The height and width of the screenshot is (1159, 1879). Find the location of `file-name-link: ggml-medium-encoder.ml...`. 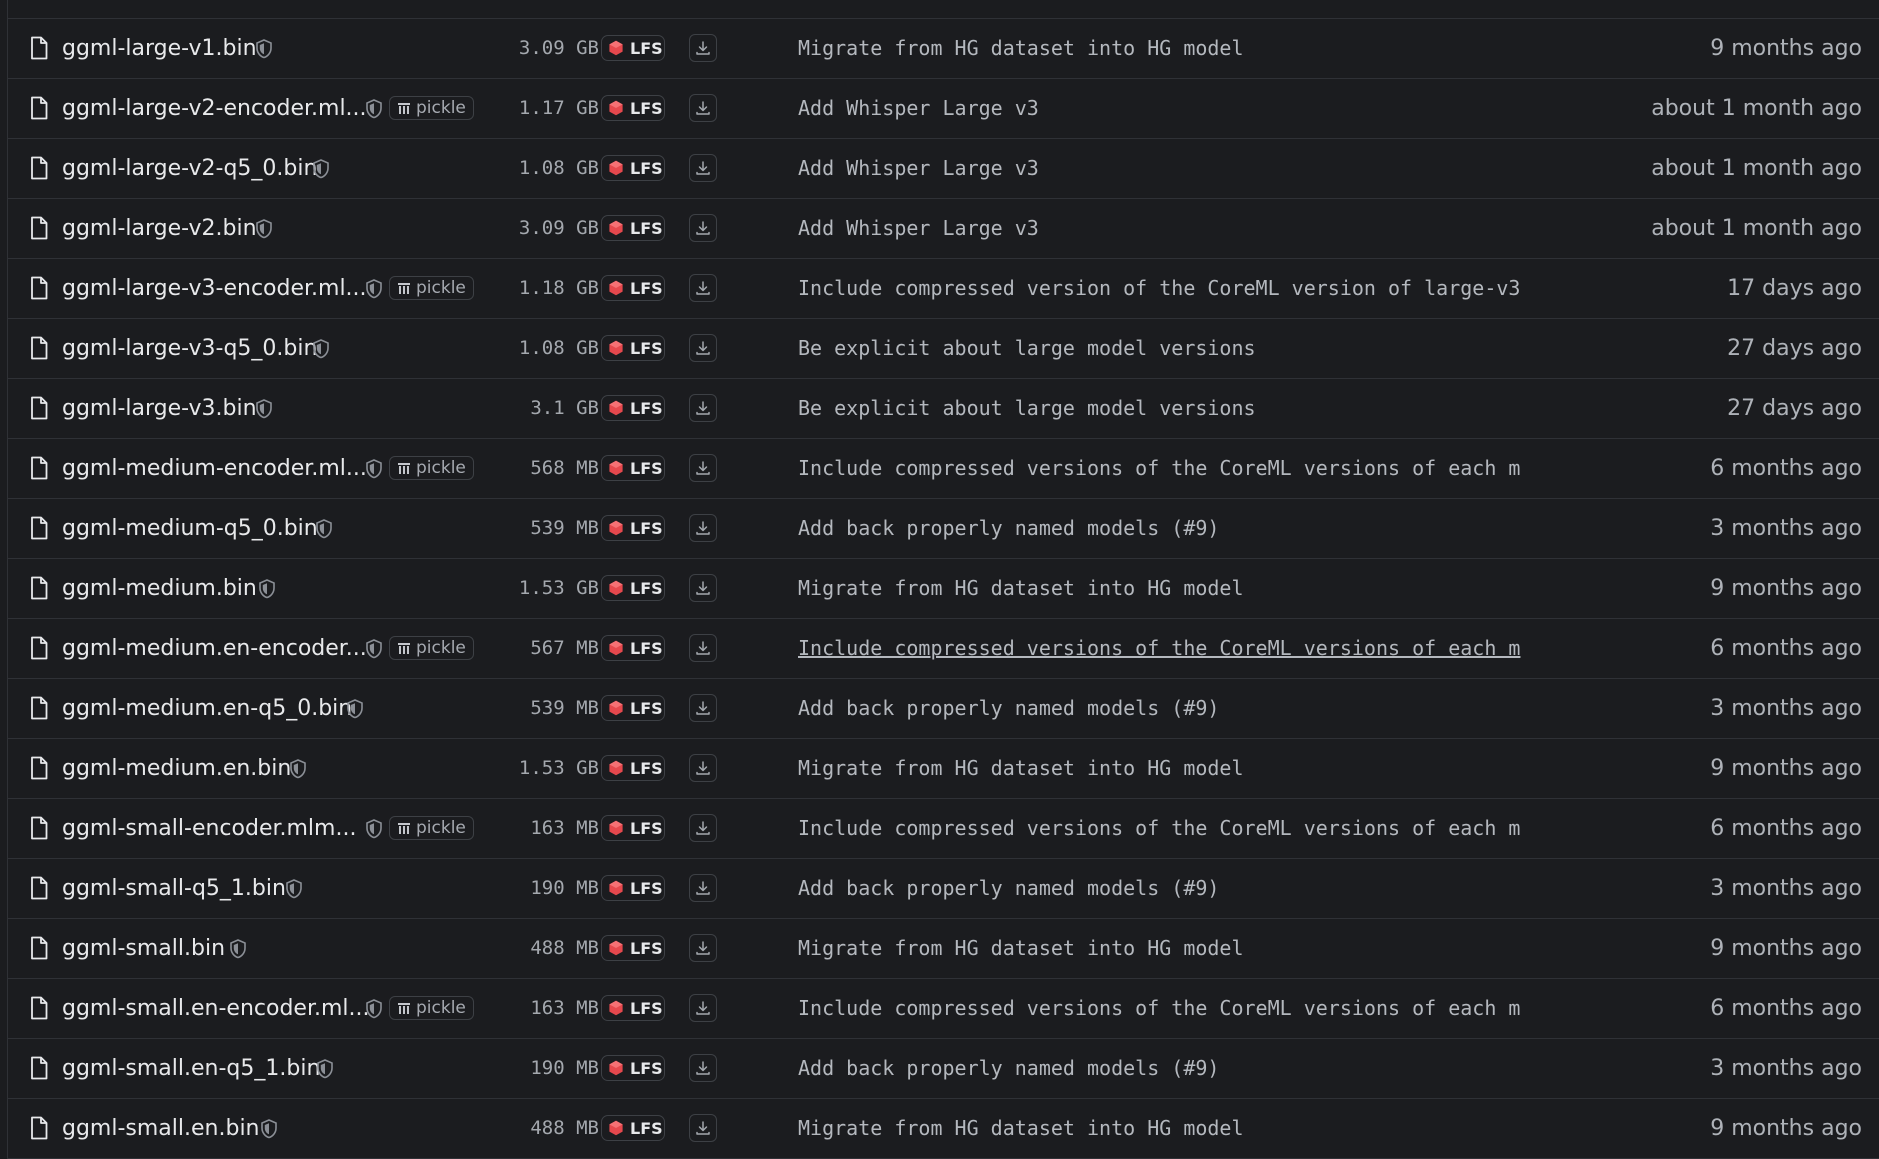

file-name-link: ggml-medium-encoder.ml... is located at coordinates (214, 468).